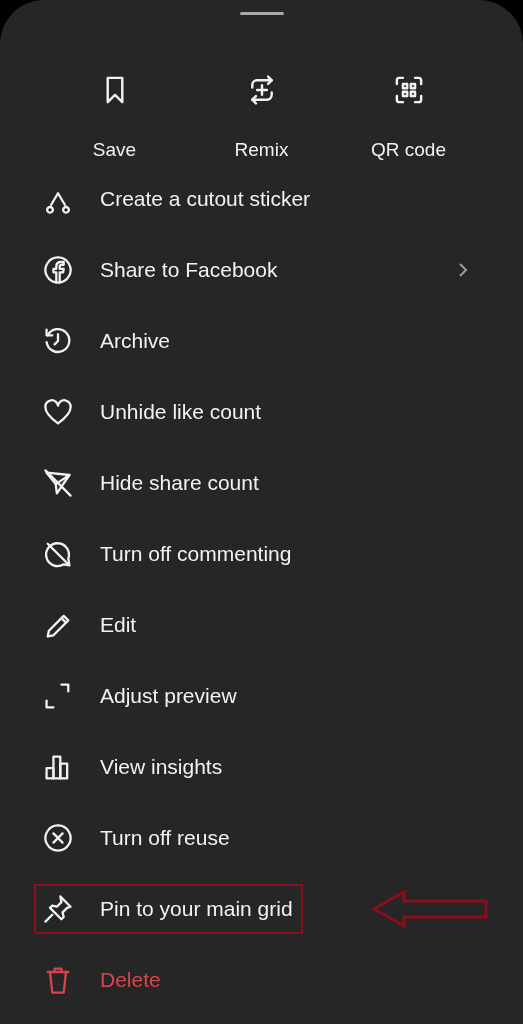 The image size is (523, 1024). I want to click on send-slash-icon, so click(58, 482).